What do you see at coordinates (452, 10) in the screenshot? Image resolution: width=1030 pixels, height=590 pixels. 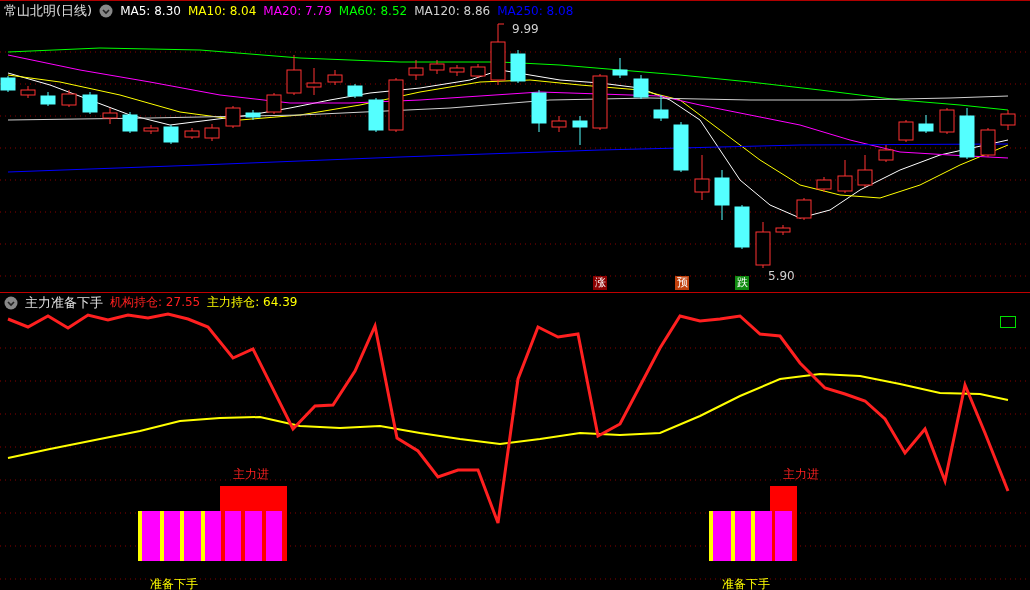 I see `moving-average-label: MA120: 8.86` at bounding box center [452, 10].